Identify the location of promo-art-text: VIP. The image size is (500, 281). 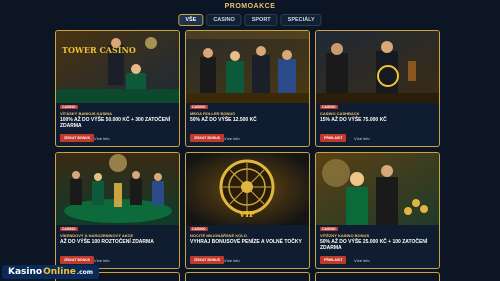
(246, 214).